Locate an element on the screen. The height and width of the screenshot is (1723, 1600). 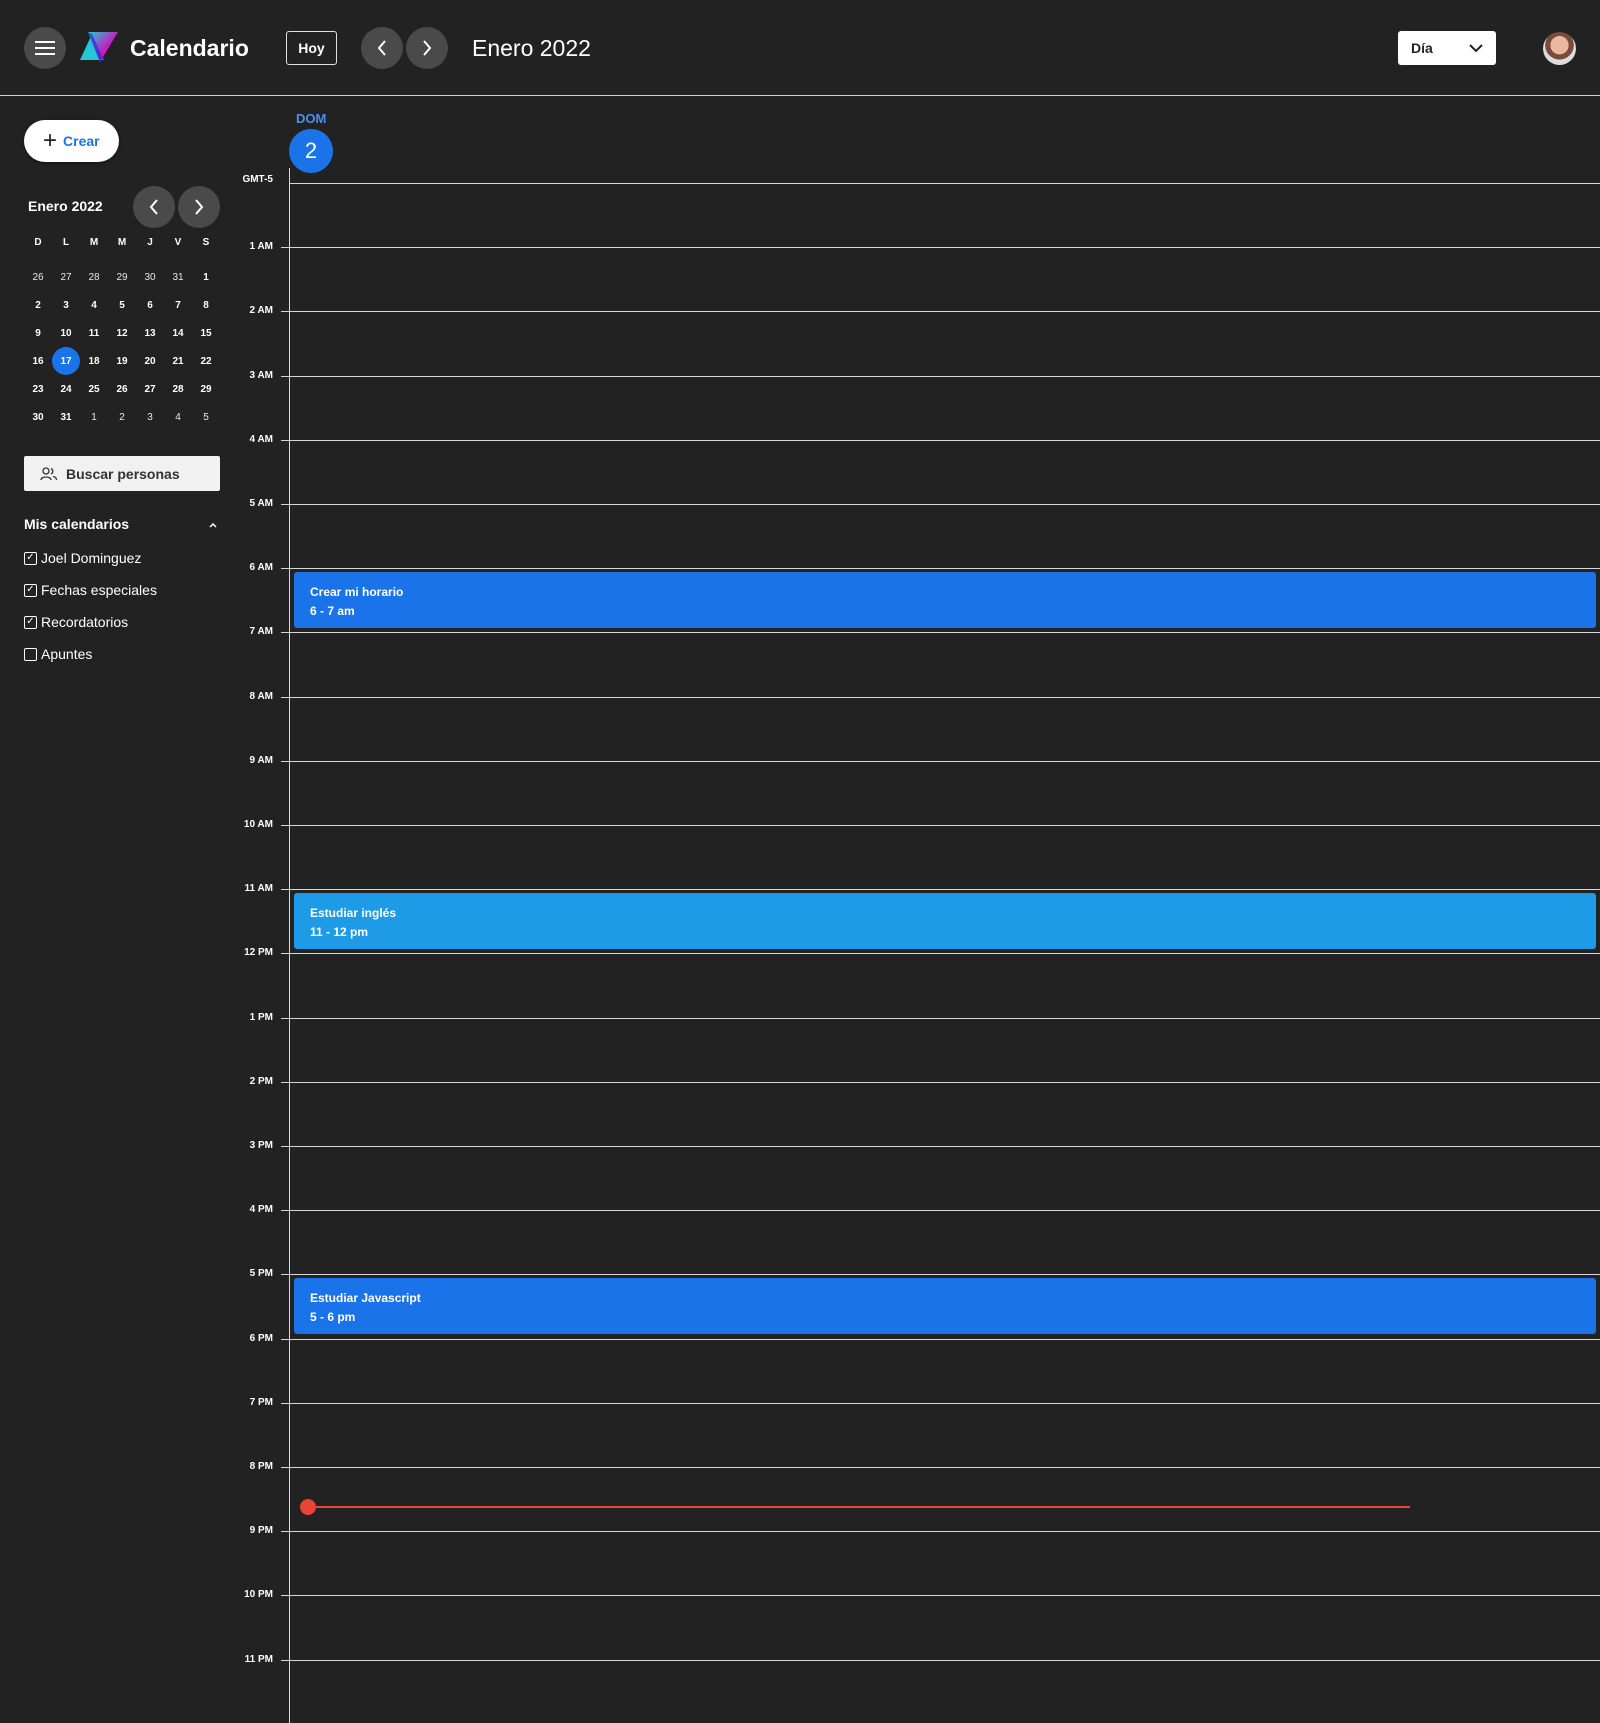
view-selector: Día is located at coordinates (1447, 48).